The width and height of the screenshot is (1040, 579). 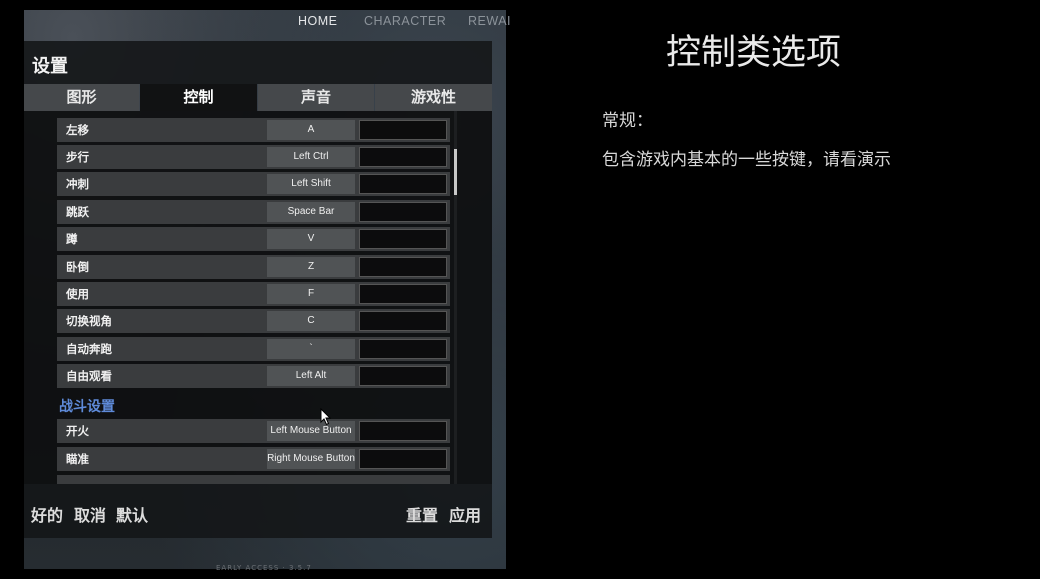 What do you see at coordinates (253, 376) in the screenshot?
I see `binding-row-free-look: 自由观看 Left Alt` at bounding box center [253, 376].